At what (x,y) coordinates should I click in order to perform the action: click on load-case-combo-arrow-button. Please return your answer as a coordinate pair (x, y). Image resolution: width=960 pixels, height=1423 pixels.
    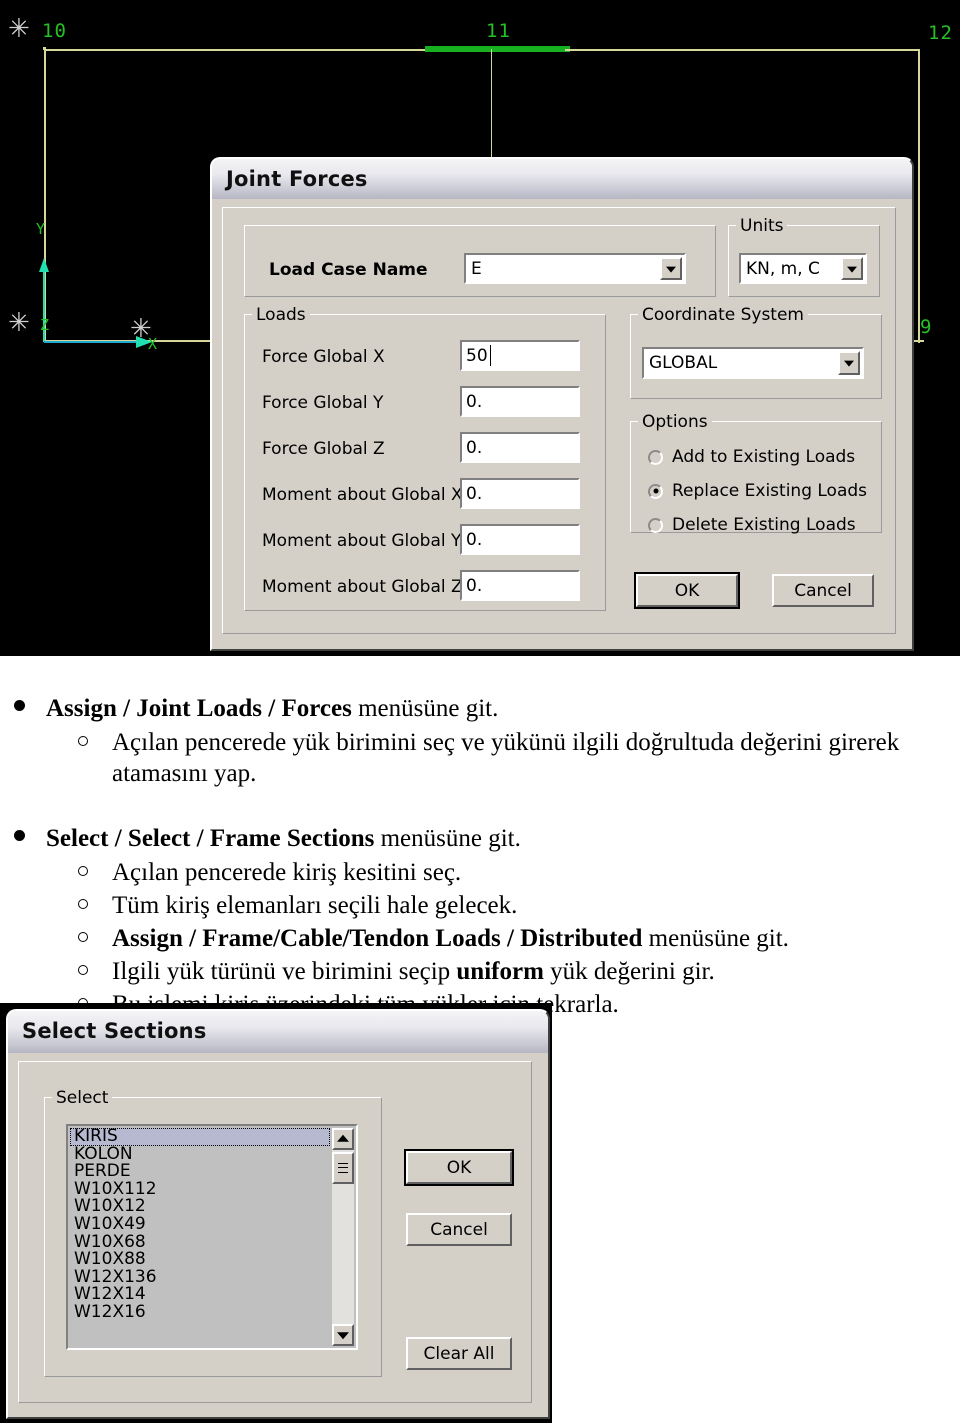
    Looking at the image, I should click on (671, 268).